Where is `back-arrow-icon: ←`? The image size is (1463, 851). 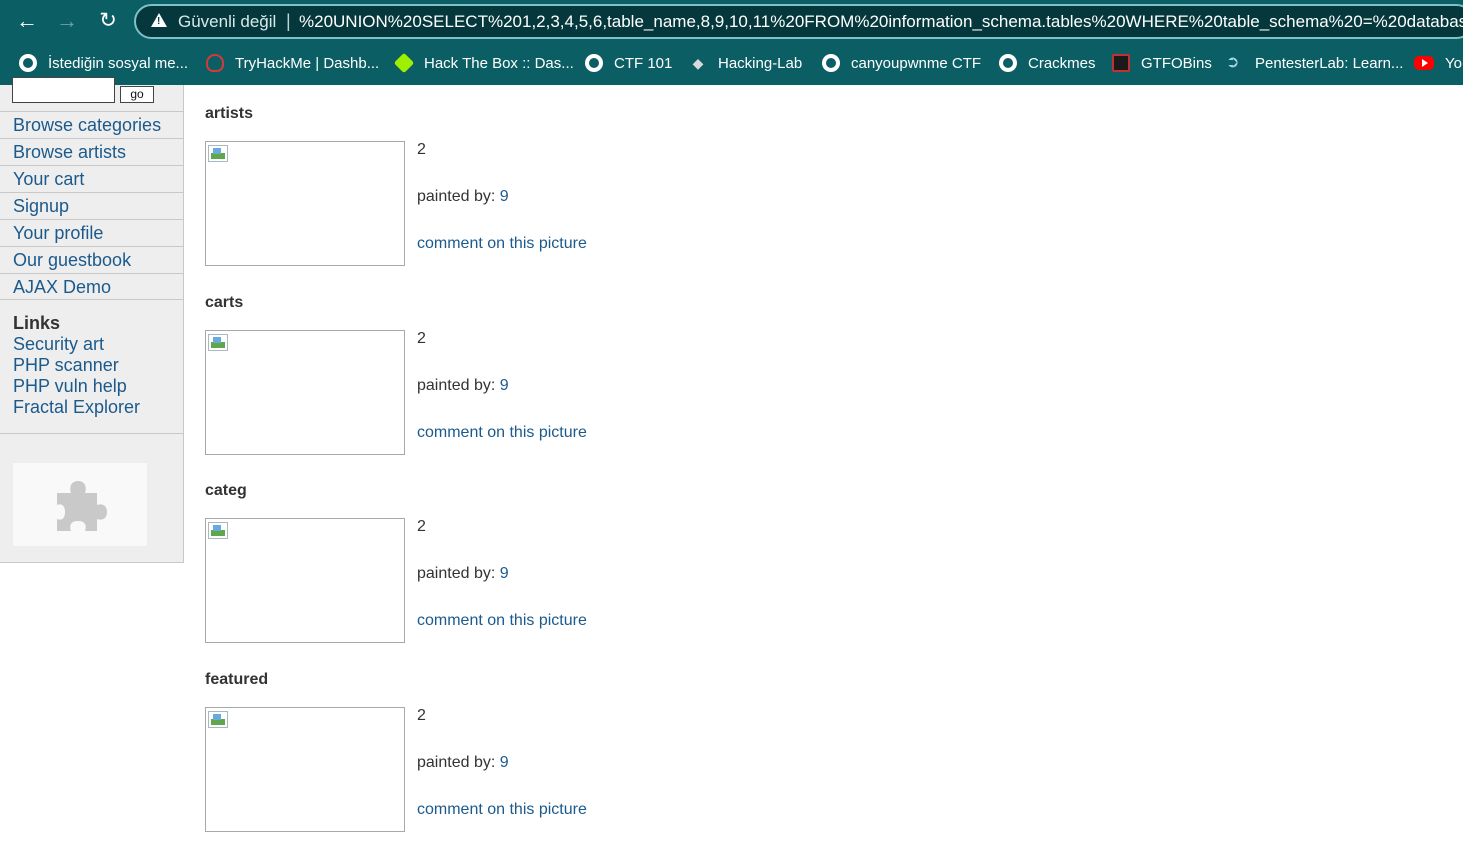
back-arrow-icon: ← is located at coordinates (27, 21).